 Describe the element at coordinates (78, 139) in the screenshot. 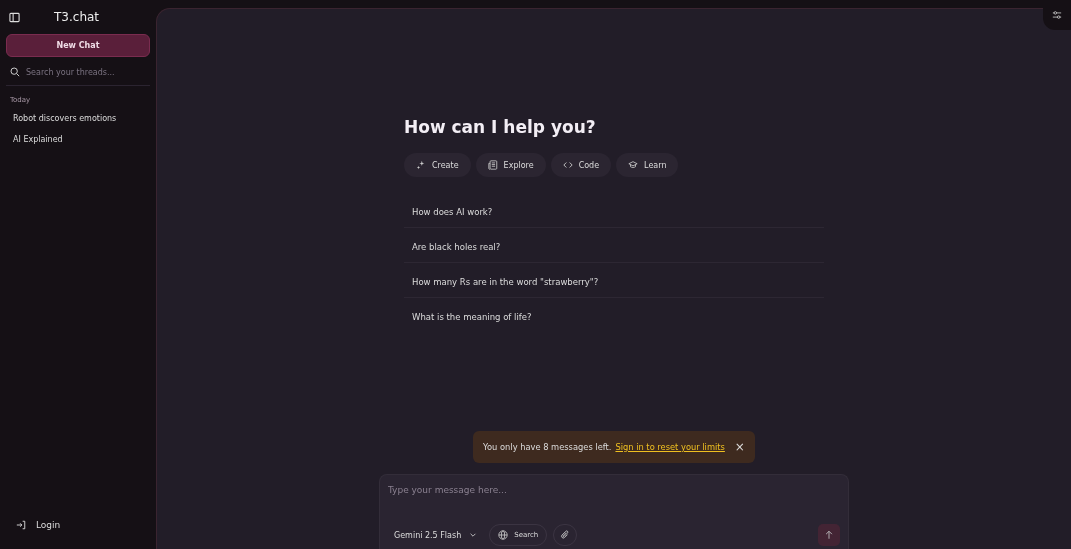

I see `thread-item: AI Explained` at that location.